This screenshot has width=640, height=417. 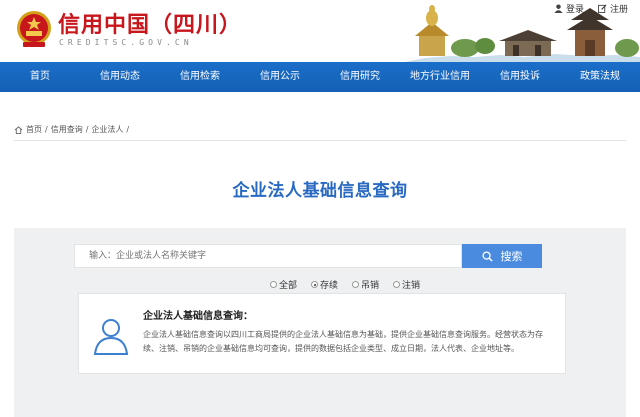 I want to click on home-icon, so click(x=18, y=129).